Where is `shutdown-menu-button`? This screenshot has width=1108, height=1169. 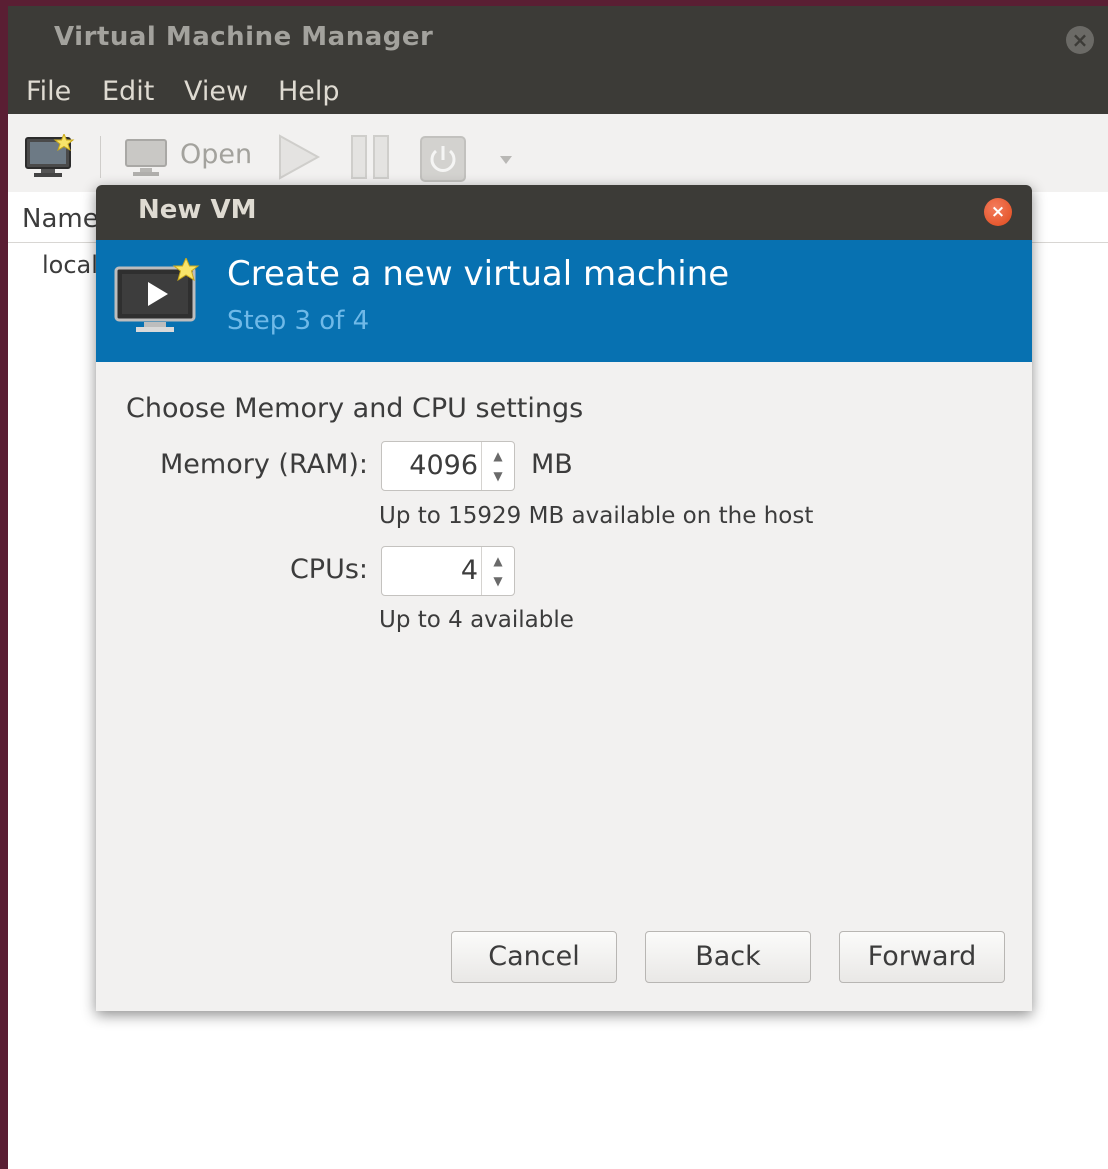
shutdown-menu-button is located at coordinates (506, 159).